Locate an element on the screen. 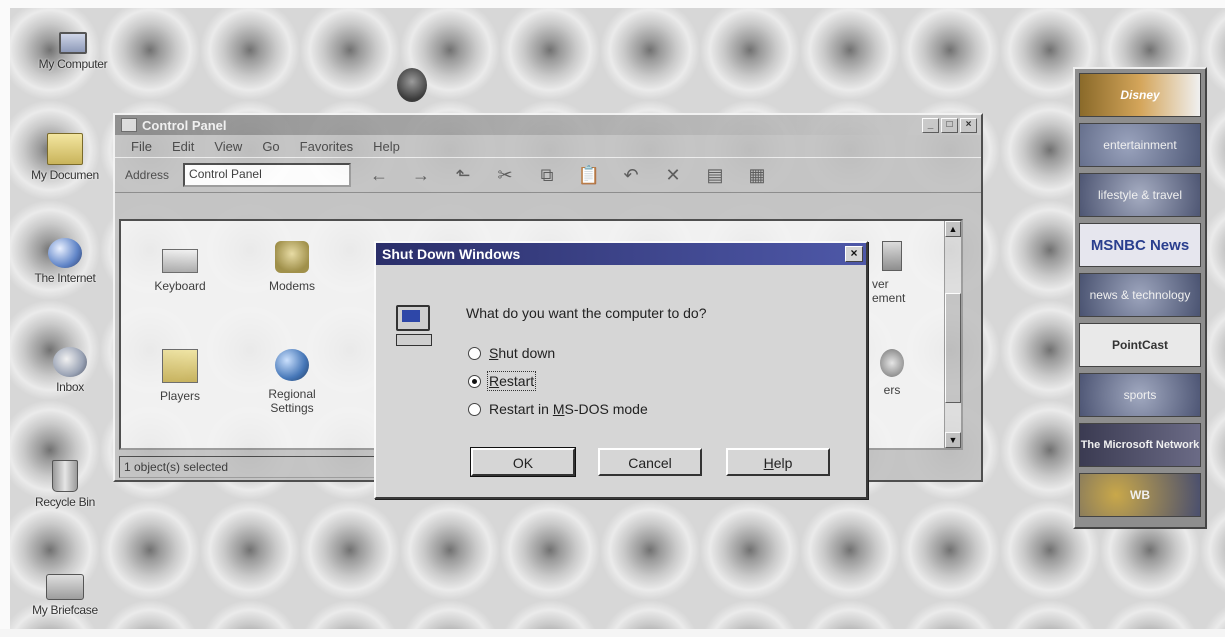 This screenshot has width=1225, height=637. channel-microsoft-network: The Microsoft Network is located at coordinates (1140, 445).